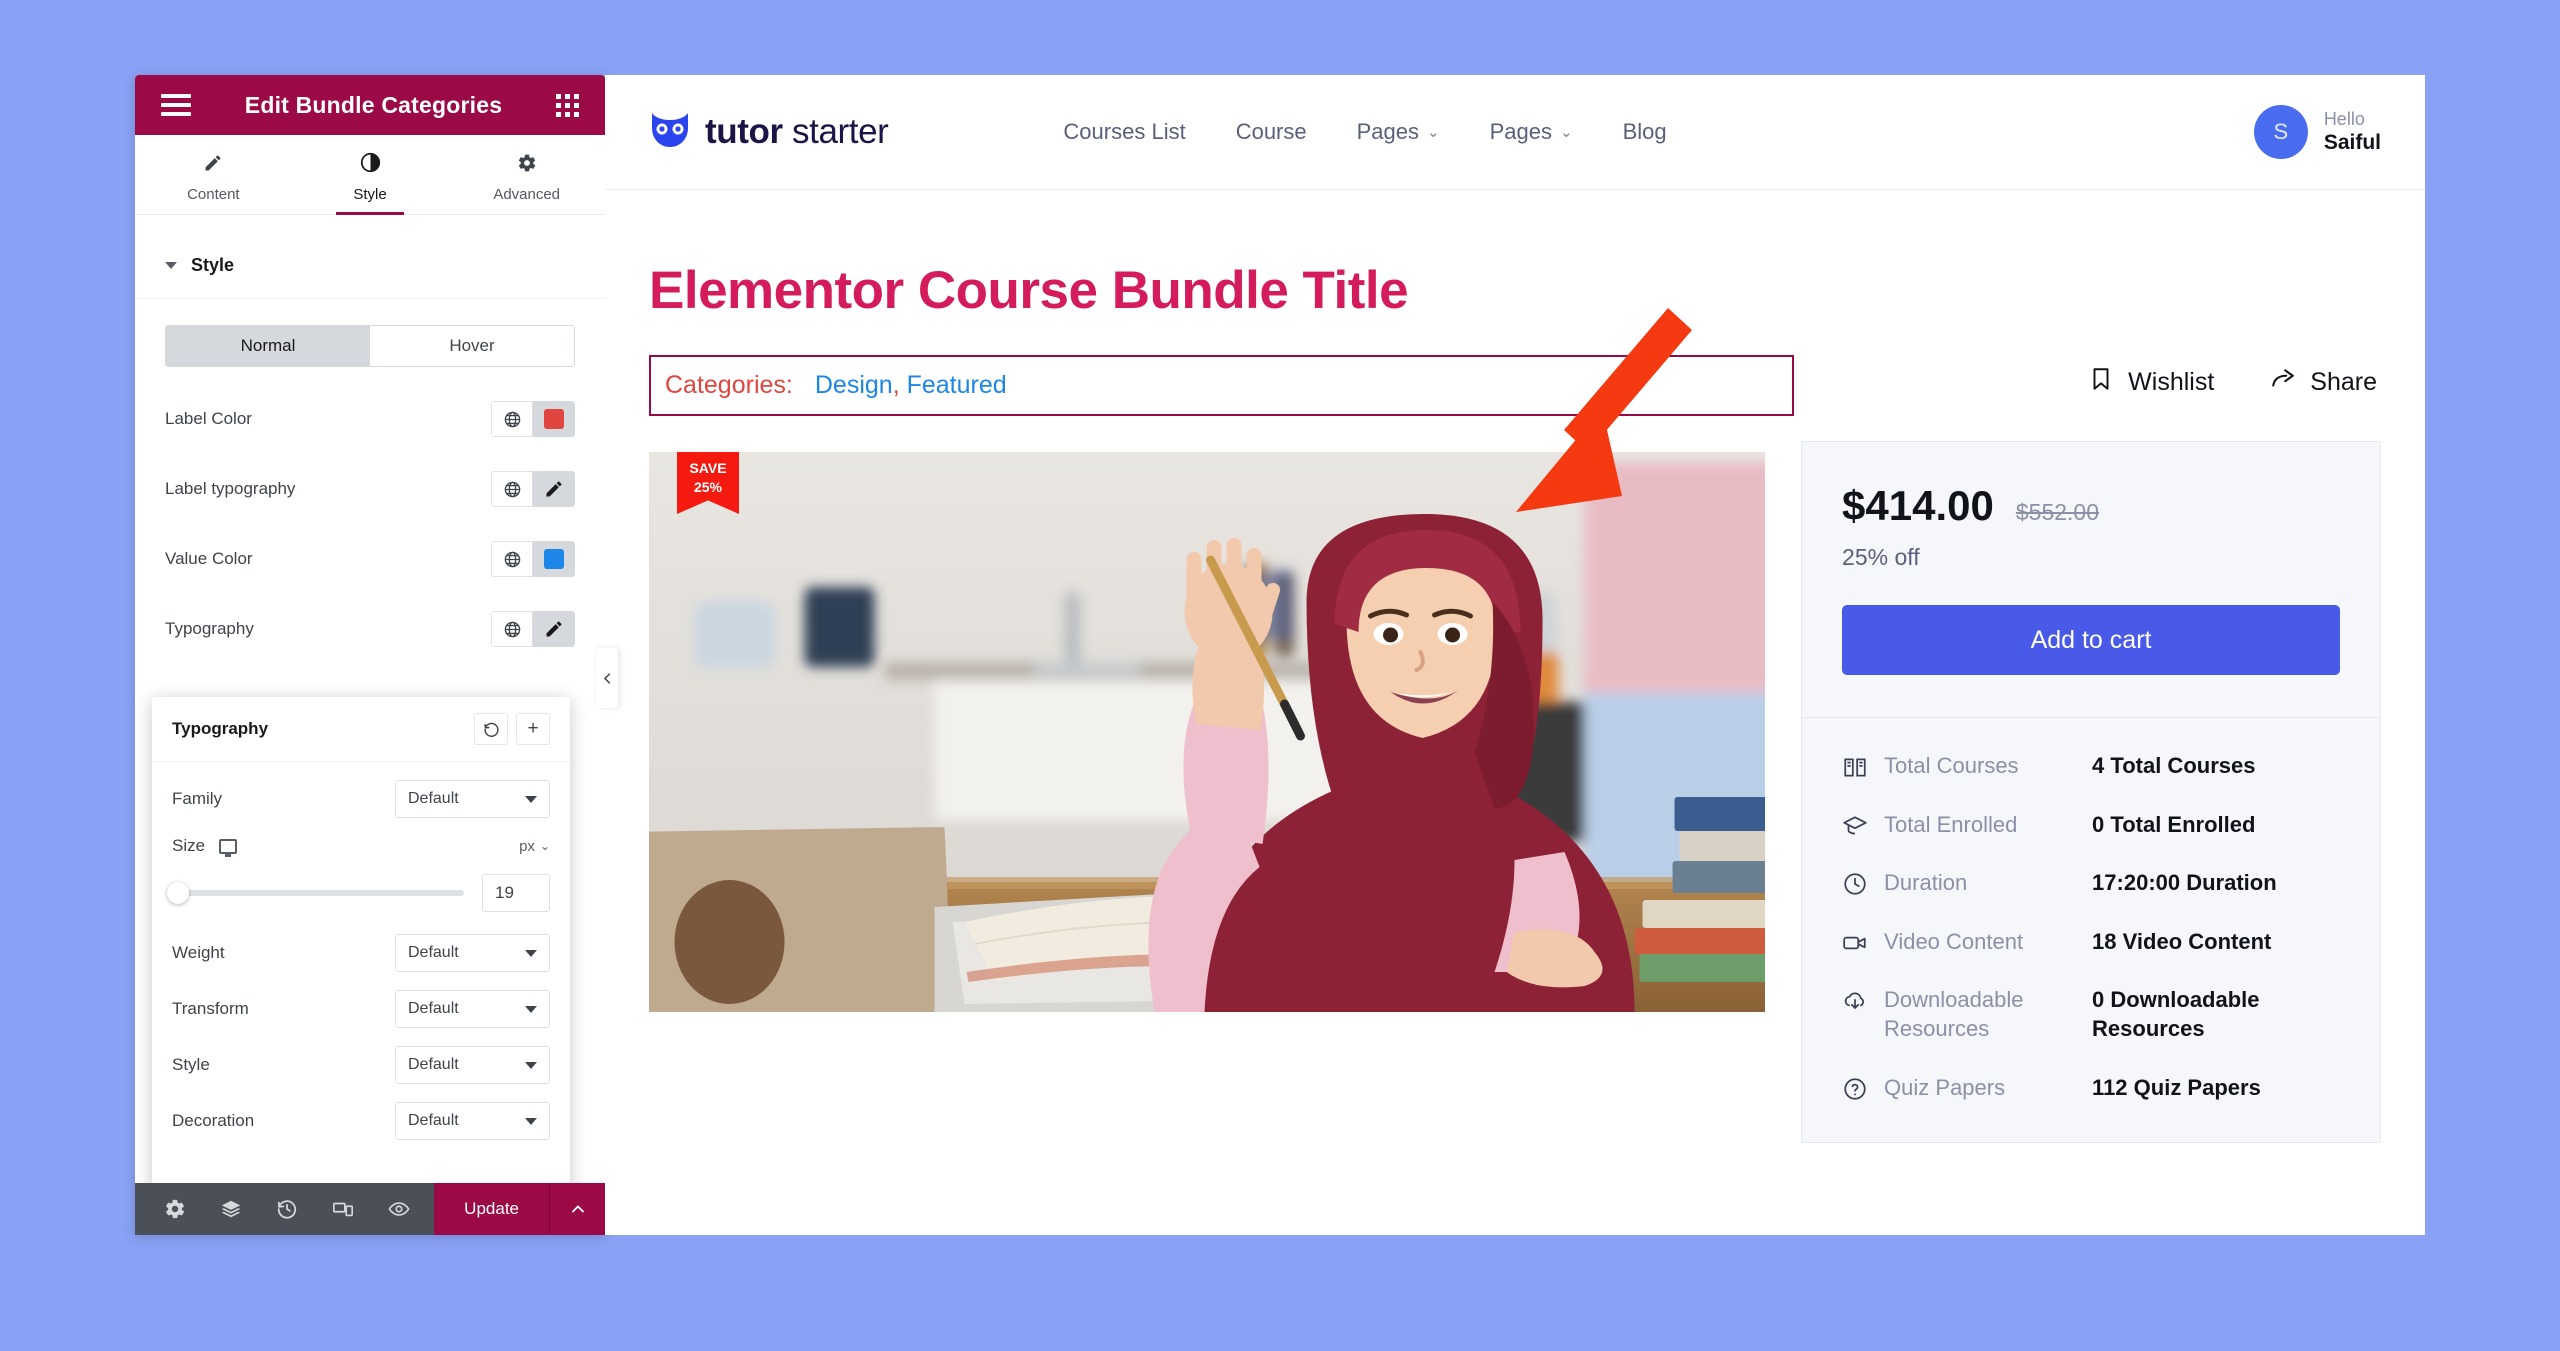 The width and height of the screenshot is (2560, 1351). What do you see at coordinates (533, 729) in the screenshot?
I see `plus-icon: +` at bounding box center [533, 729].